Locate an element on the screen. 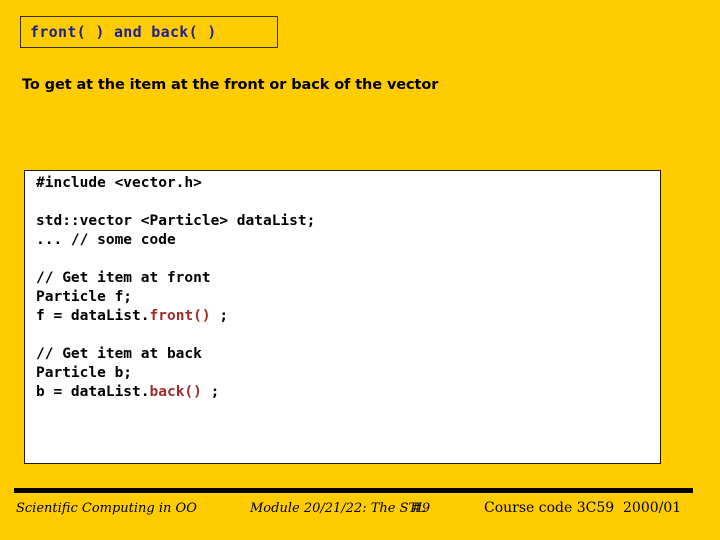 The width and height of the screenshot is (720, 540). footer-page-number: #9 is located at coordinates (421, 508).